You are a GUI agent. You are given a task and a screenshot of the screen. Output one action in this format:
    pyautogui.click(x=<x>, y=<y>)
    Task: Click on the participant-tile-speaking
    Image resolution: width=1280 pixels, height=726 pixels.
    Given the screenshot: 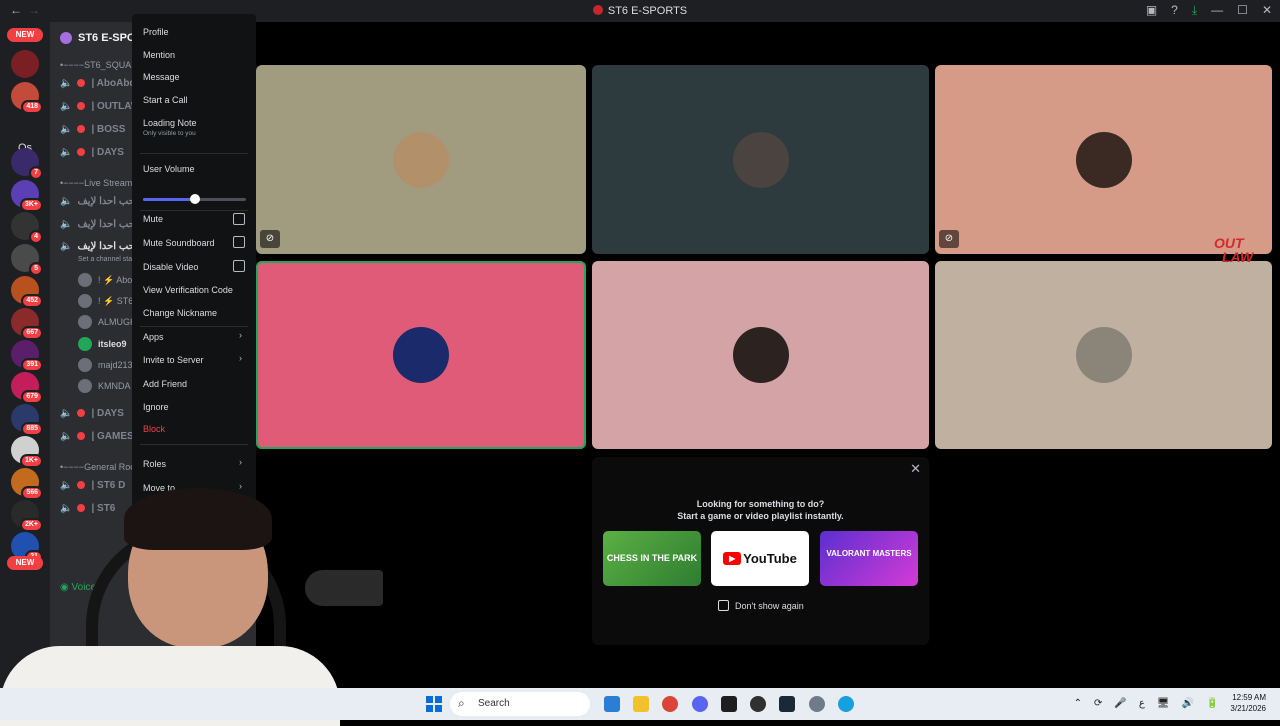 What is the action you would take?
    pyautogui.click(x=421, y=355)
    